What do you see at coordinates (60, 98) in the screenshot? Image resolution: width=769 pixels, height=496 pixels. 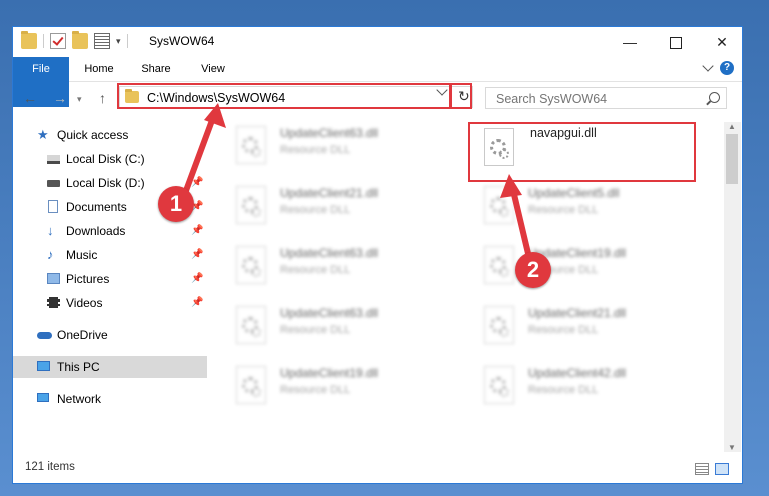 I see `forward-button: →` at bounding box center [60, 98].